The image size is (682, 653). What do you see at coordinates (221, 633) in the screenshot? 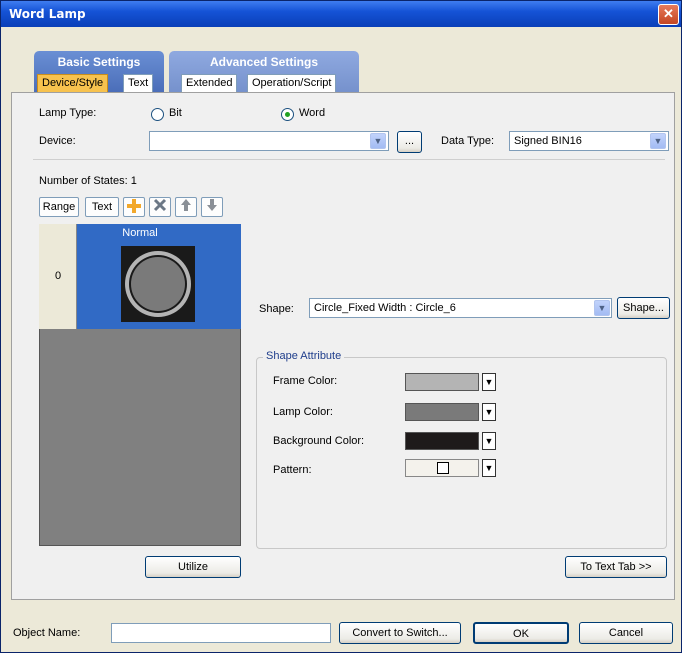
I see `object-name-input` at bounding box center [221, 633].